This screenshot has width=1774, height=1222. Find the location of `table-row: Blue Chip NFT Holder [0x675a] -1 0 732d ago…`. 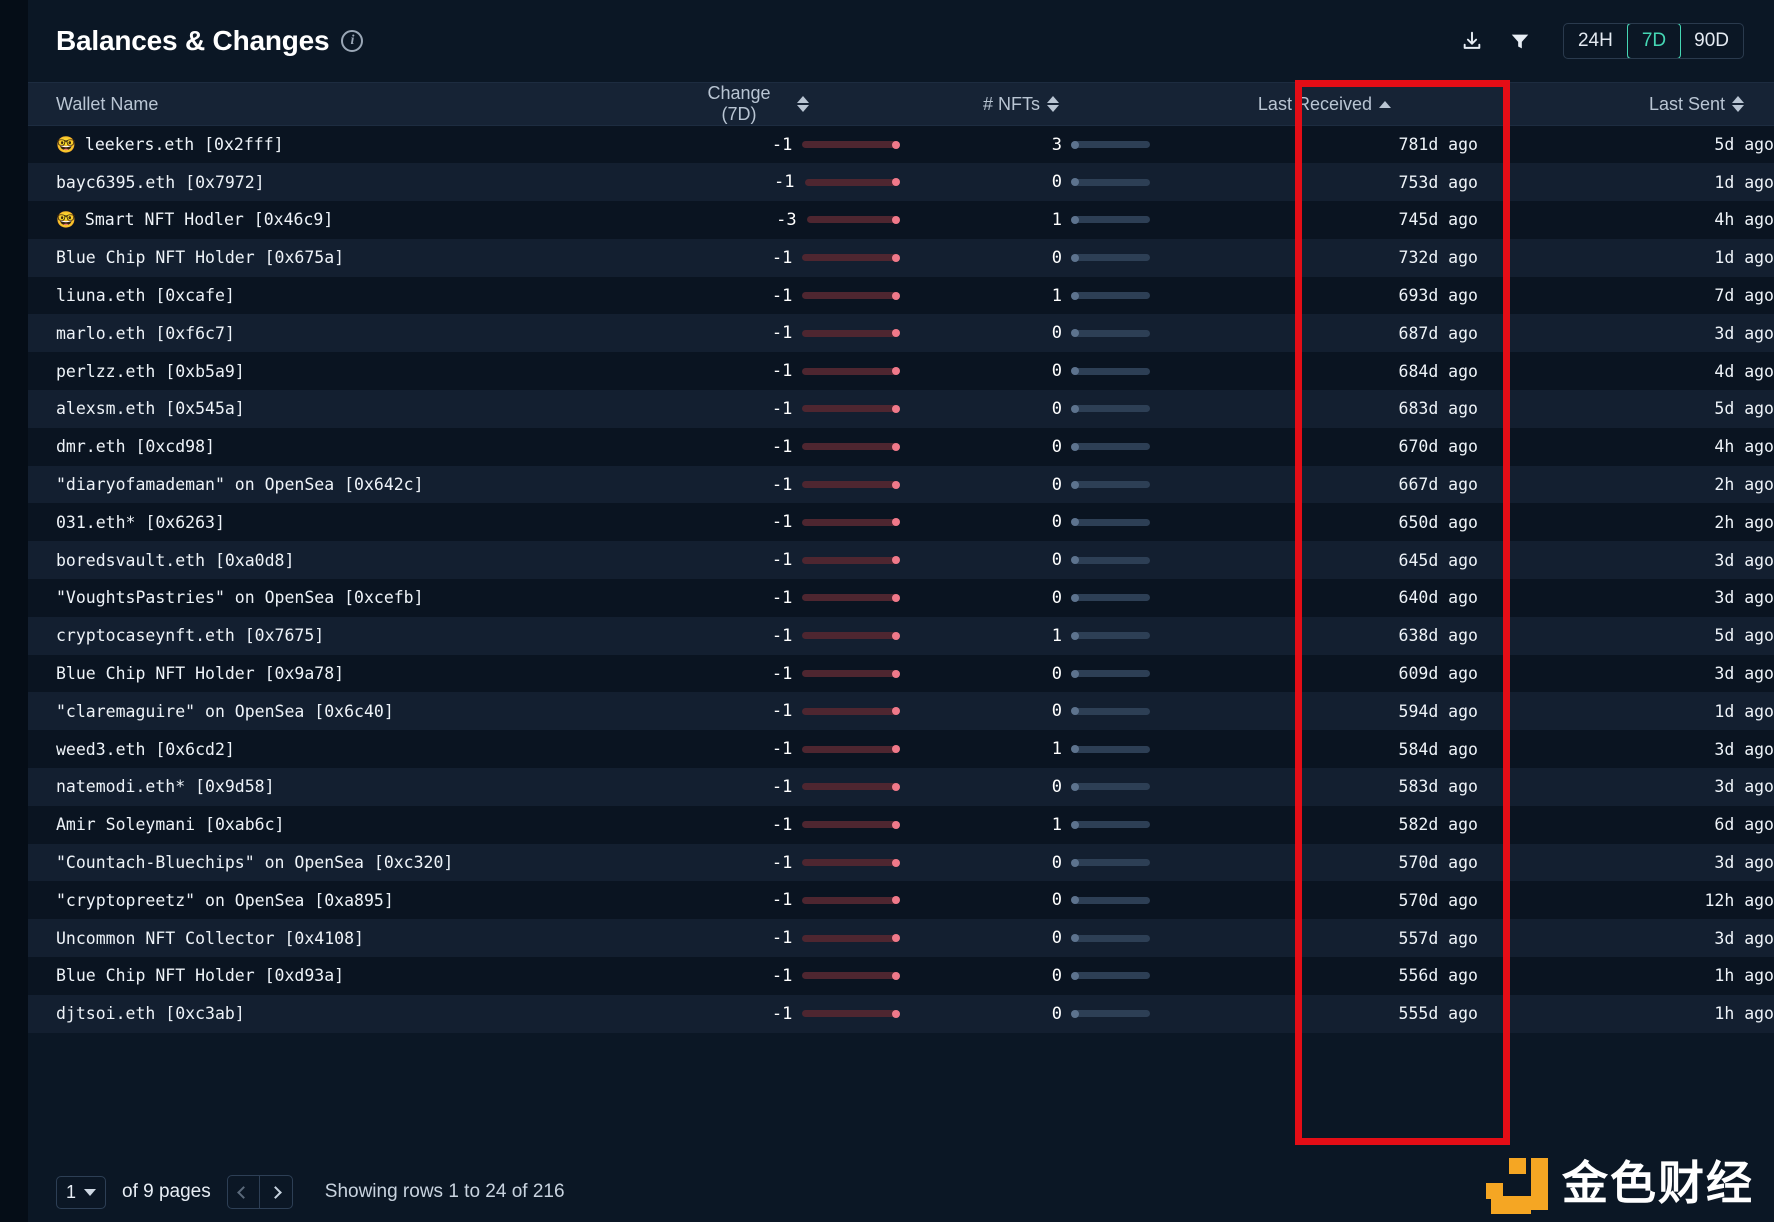

table-row: Blue Chip NFT Holder [0x675a] -1 0 732d ago… is located at coordinates (901, 257).